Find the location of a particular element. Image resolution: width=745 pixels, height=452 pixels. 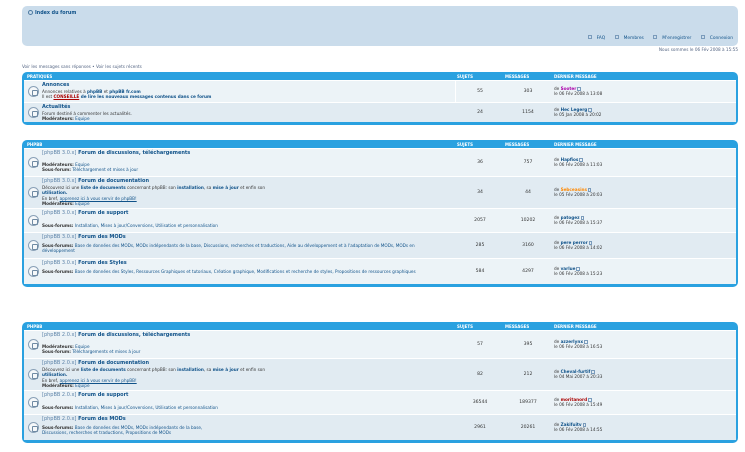

topics-count: 2961 is located at coordinates (480, 427).